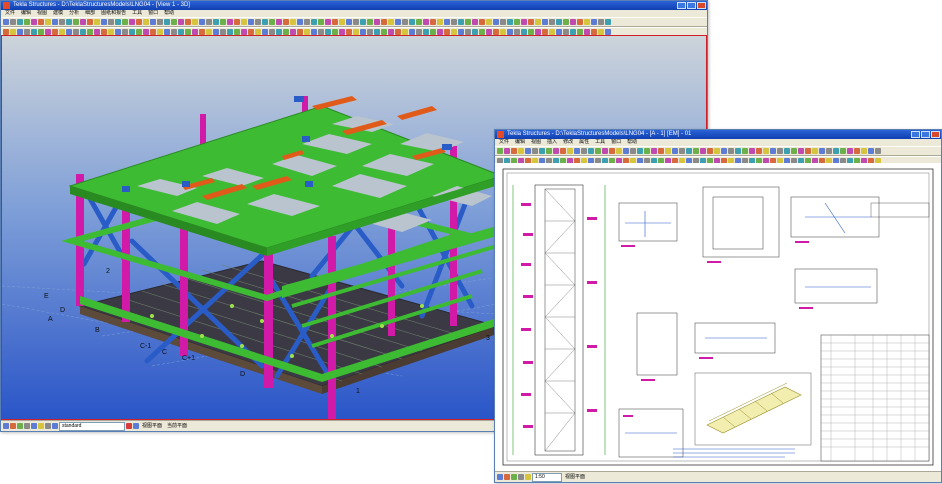 The width and height of the screenshot is (942, 484). I want to click on selection-filter-select: standard, so click(92, 426).